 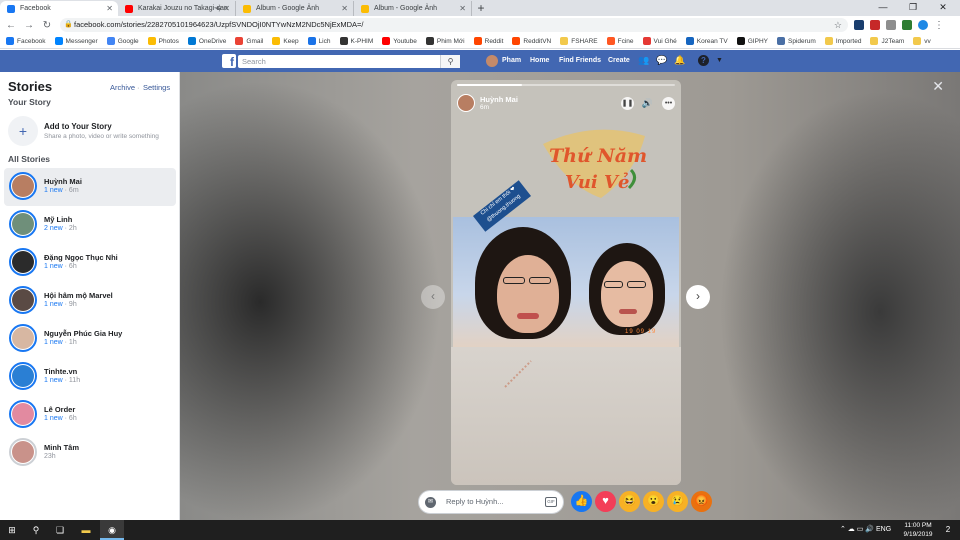 What do you see at coordinates (295, 8) in the screenshot?
I see `tab-google-photos-1: Album - Google Ảnh ✕` at bounding box center [295, 8].